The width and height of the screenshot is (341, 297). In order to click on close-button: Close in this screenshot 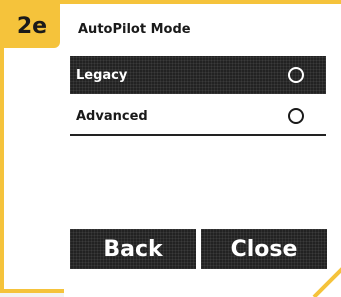, I will do `click(264, 249)`.